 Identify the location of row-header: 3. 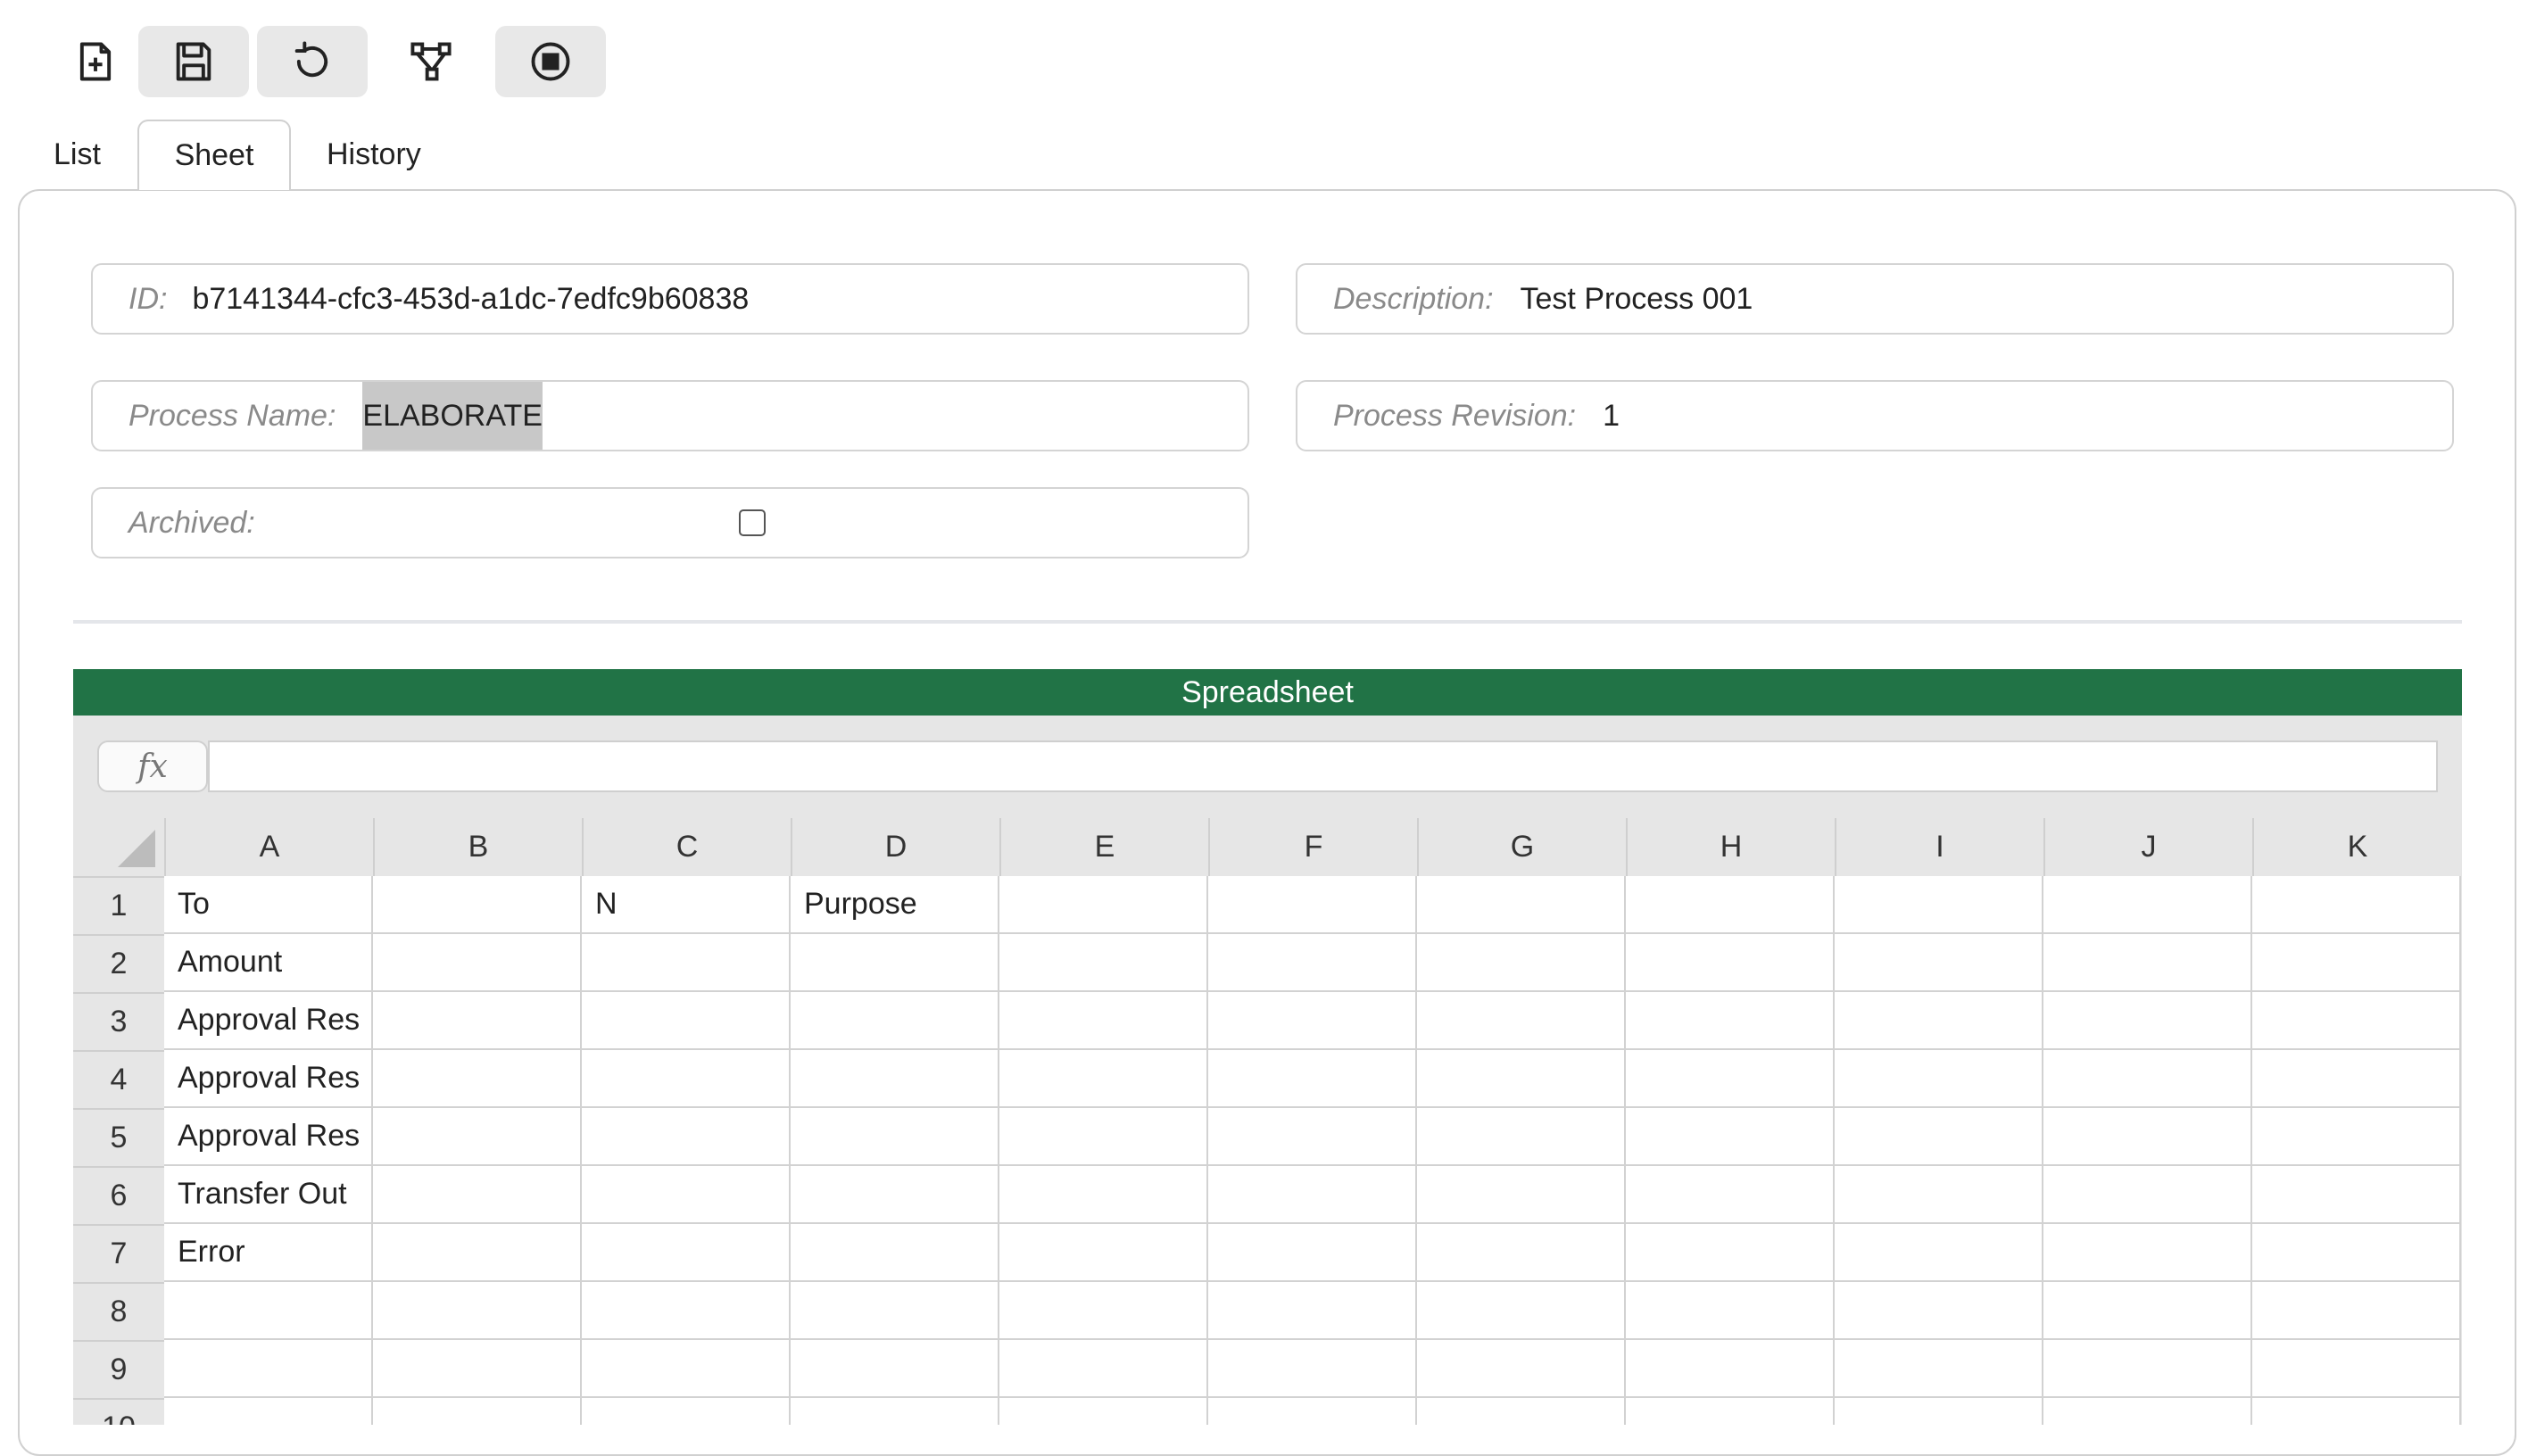
(118, 1021).